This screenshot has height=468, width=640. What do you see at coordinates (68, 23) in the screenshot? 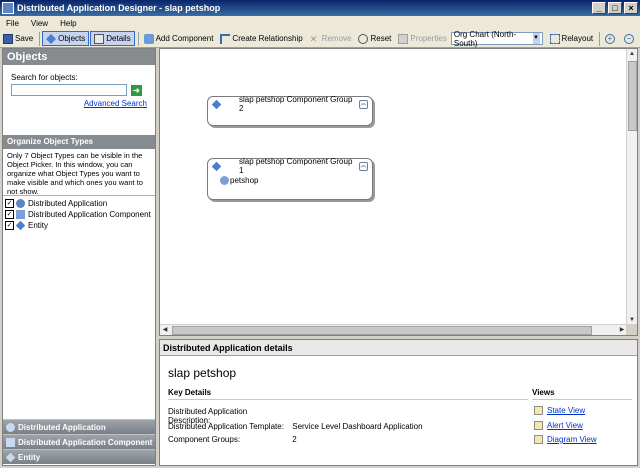
I see `menu-help: Help` at bounding box center [68, 23].